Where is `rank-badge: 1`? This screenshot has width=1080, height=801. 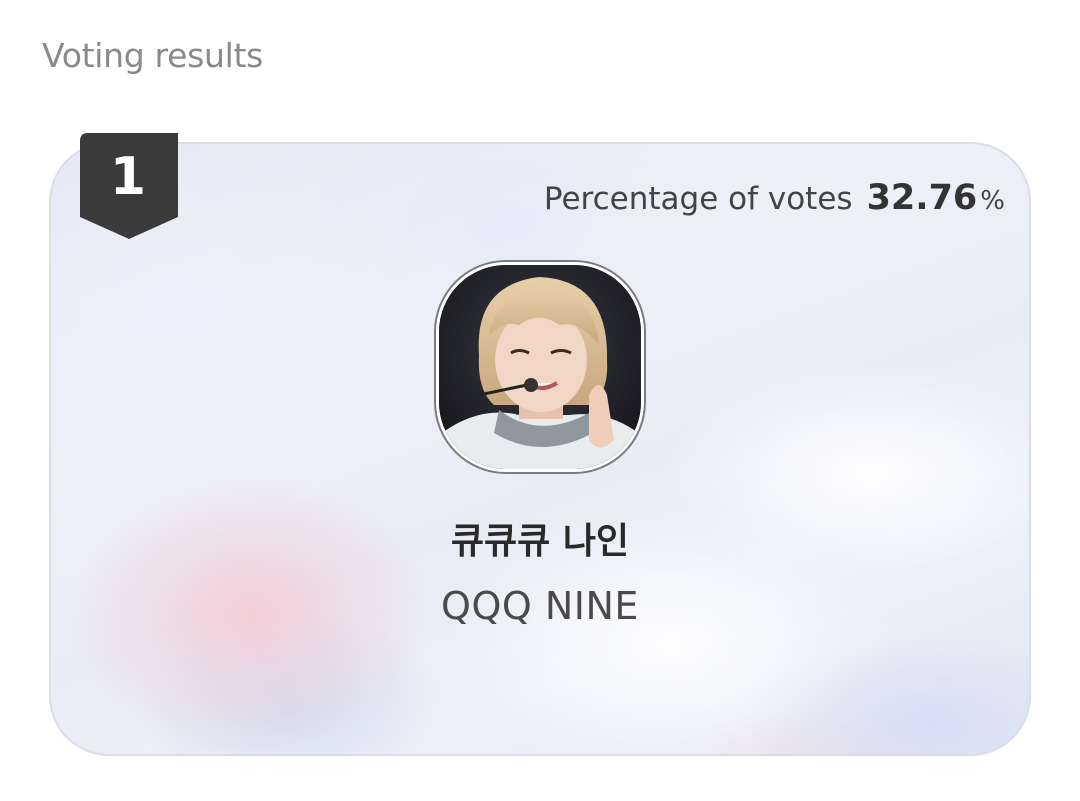 rank-badge: 1 is located at coordinates (129, 186).